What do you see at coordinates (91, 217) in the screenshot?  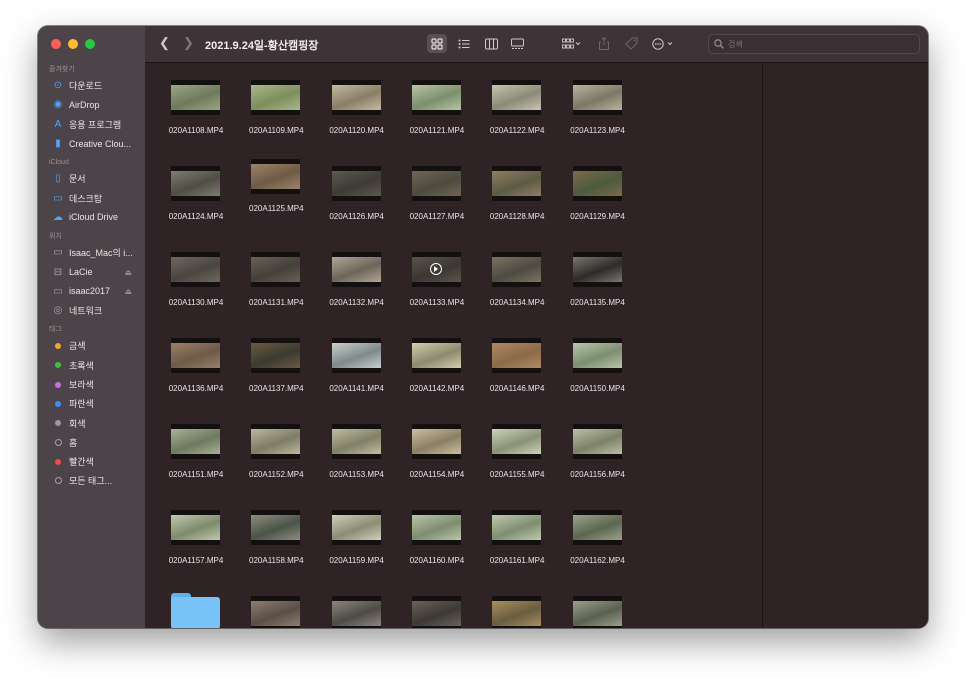 I see `sidebar-item: ☁ iCloud Drive` at bounding box center [91, 217].